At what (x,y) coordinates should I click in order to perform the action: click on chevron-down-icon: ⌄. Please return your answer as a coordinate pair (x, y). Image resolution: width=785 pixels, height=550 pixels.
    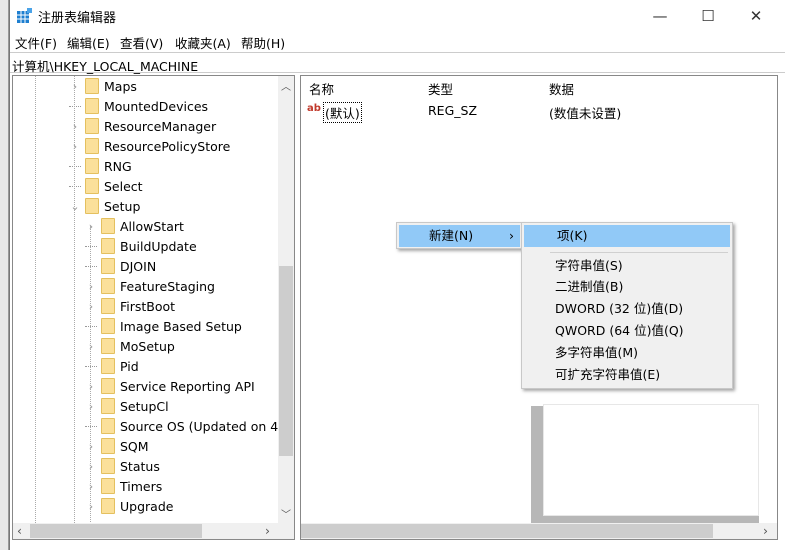
    Looking at the image, I should click on (75, 206).